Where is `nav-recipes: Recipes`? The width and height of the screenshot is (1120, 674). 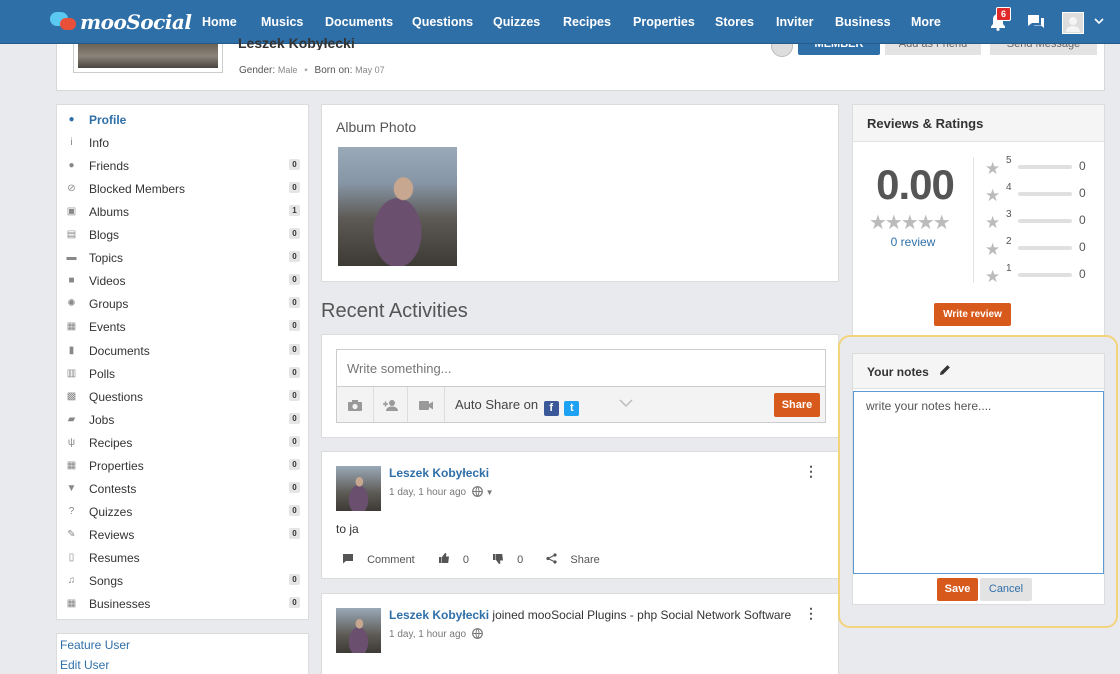
nav-recipes: Recipes is located at coordinates (587, 22).